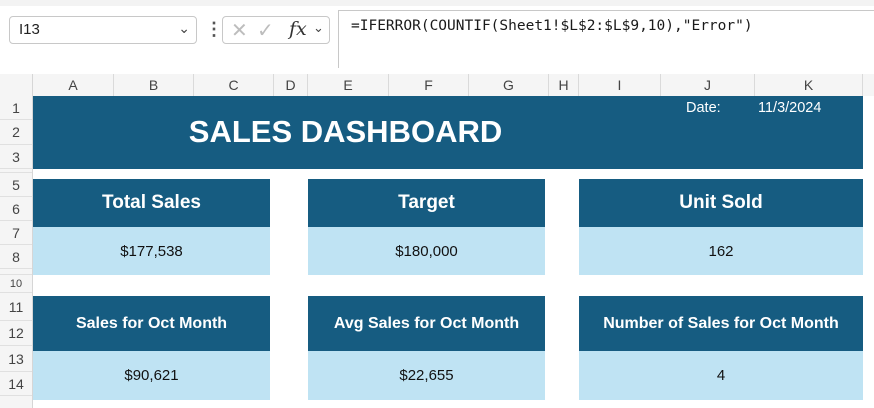  I want to click on formula-buttons: ✕ ✓ fx ⌄, so click(276, 30).